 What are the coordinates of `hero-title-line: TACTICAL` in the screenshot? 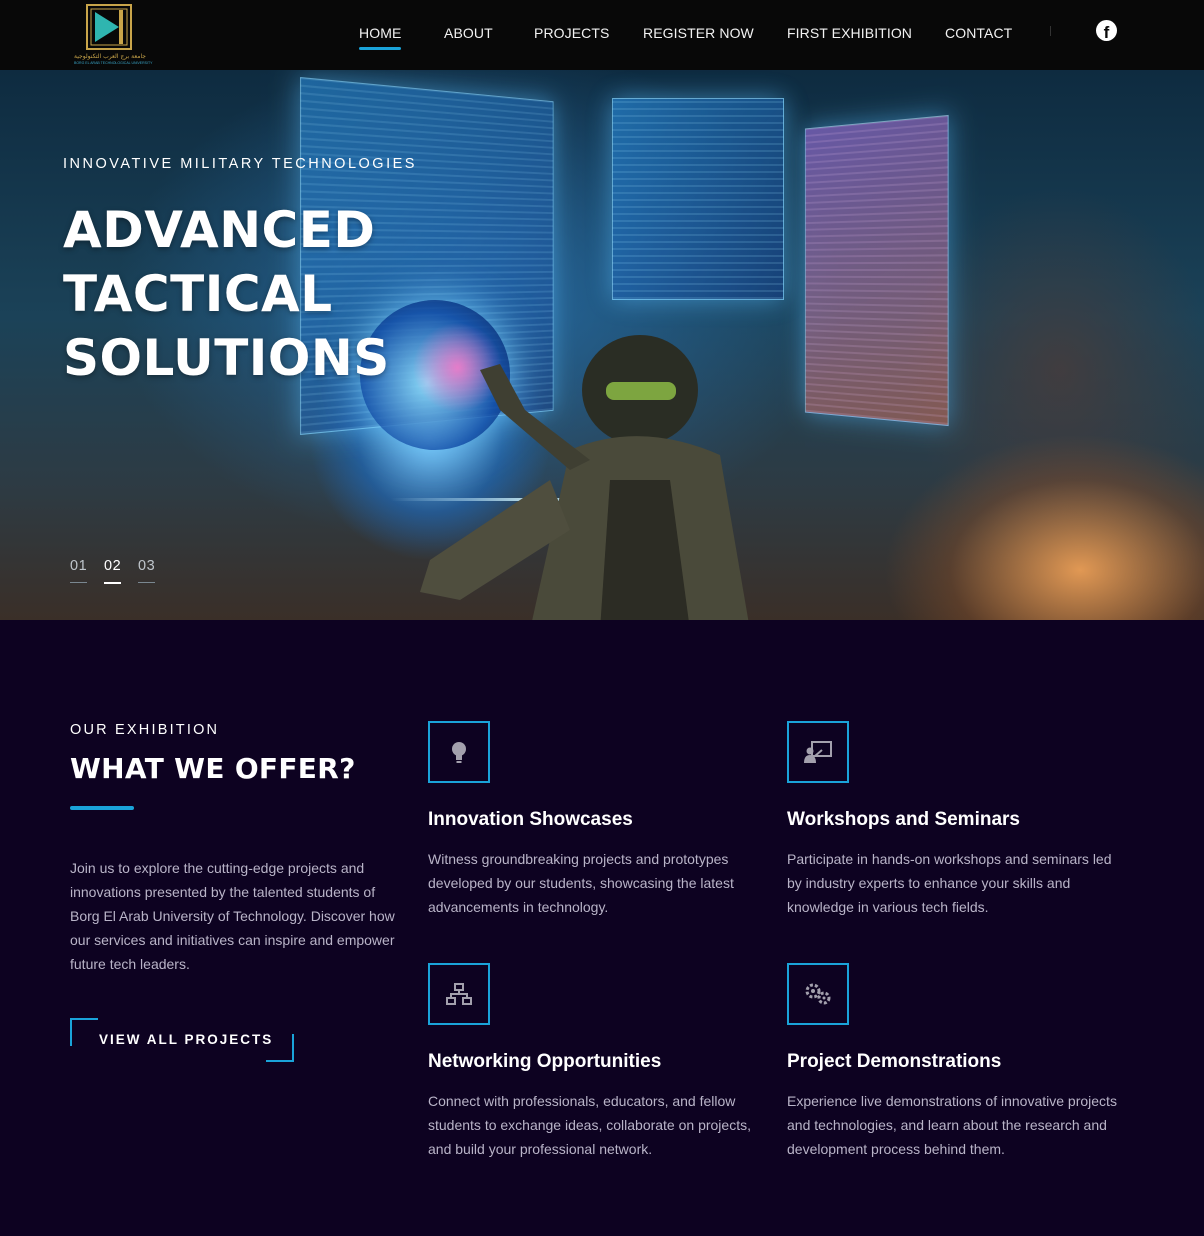 It's located at (198, 294).